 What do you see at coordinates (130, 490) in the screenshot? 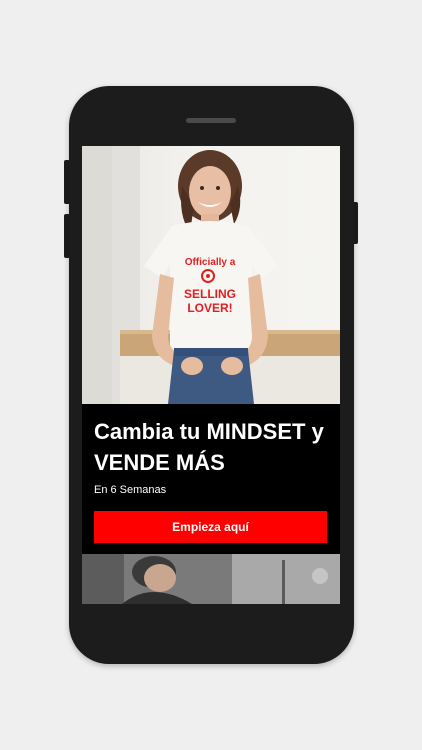
I see `hero-subline: En 6 Semanas` at bounding box center [130, 490].